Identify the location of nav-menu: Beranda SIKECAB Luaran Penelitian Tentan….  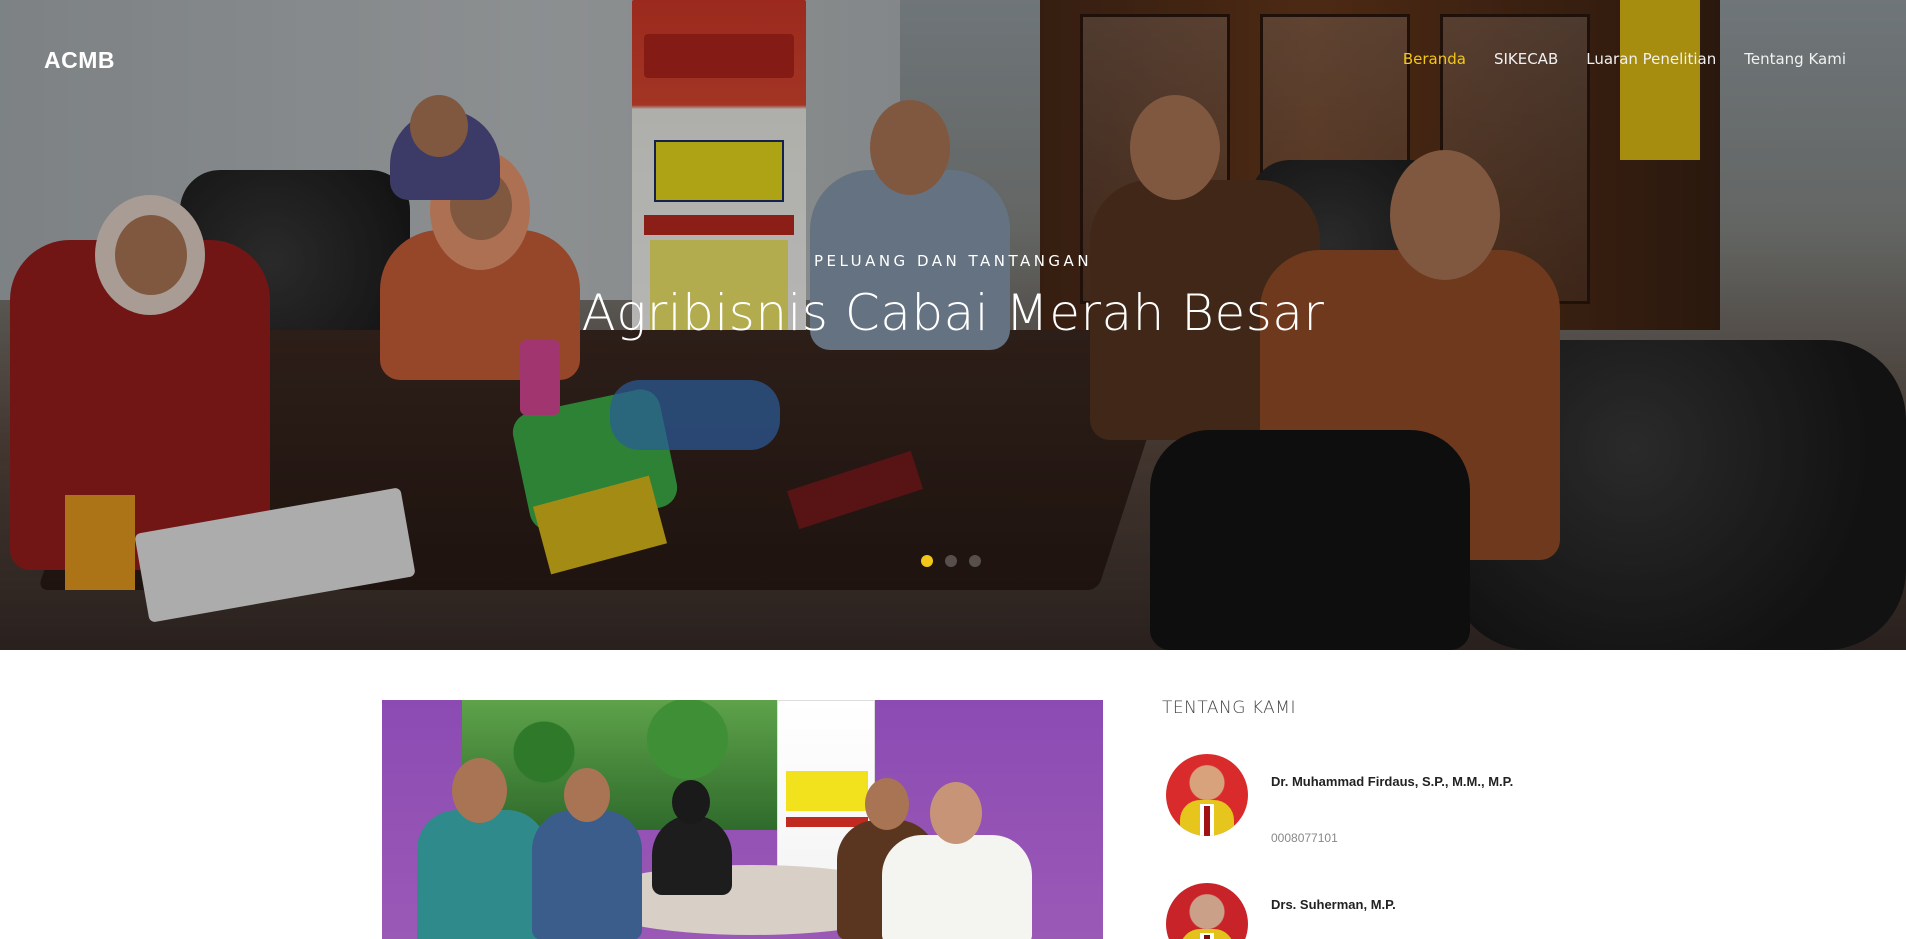
(1624, 59).